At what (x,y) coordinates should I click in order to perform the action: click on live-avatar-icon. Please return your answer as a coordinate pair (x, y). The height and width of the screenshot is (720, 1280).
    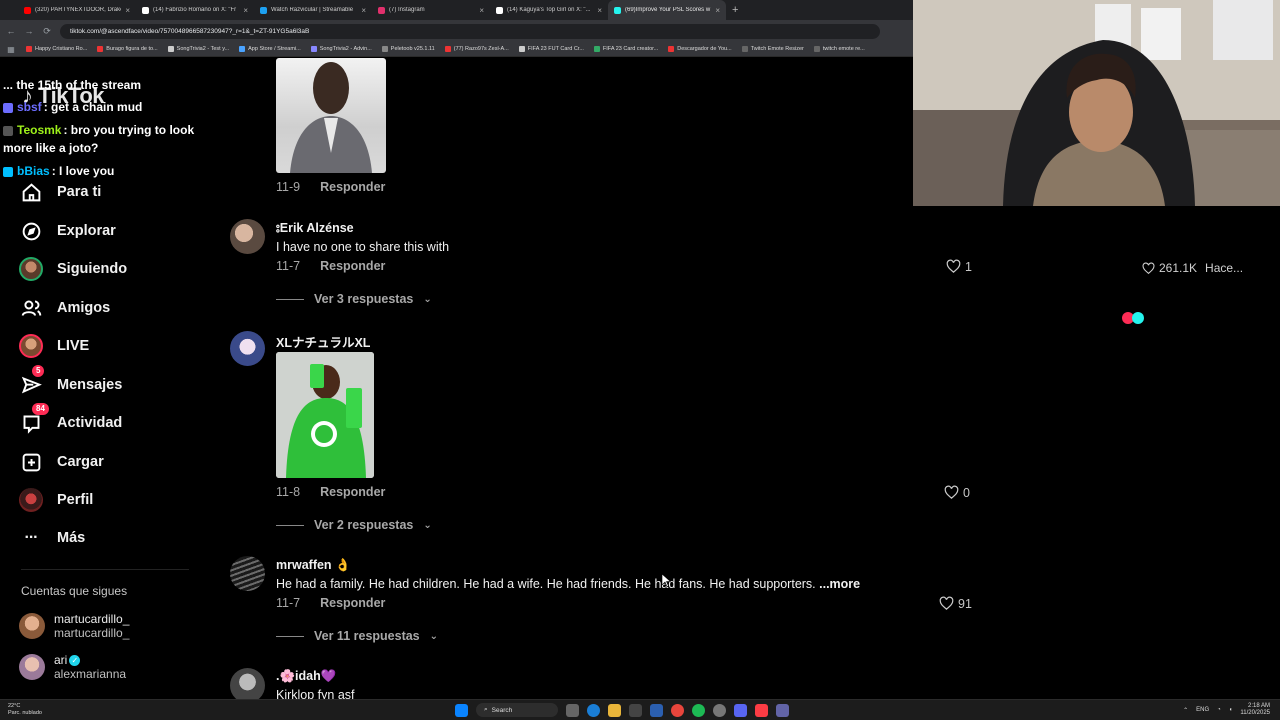
    Looking at the image, I should click on (31, 346).